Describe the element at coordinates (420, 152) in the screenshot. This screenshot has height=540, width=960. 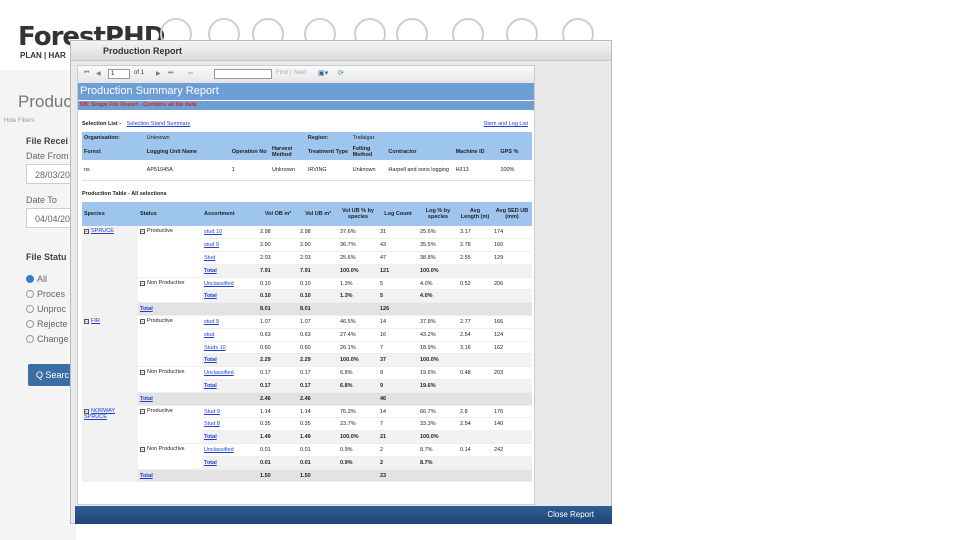
I see `info-header: Contractor` at that location.